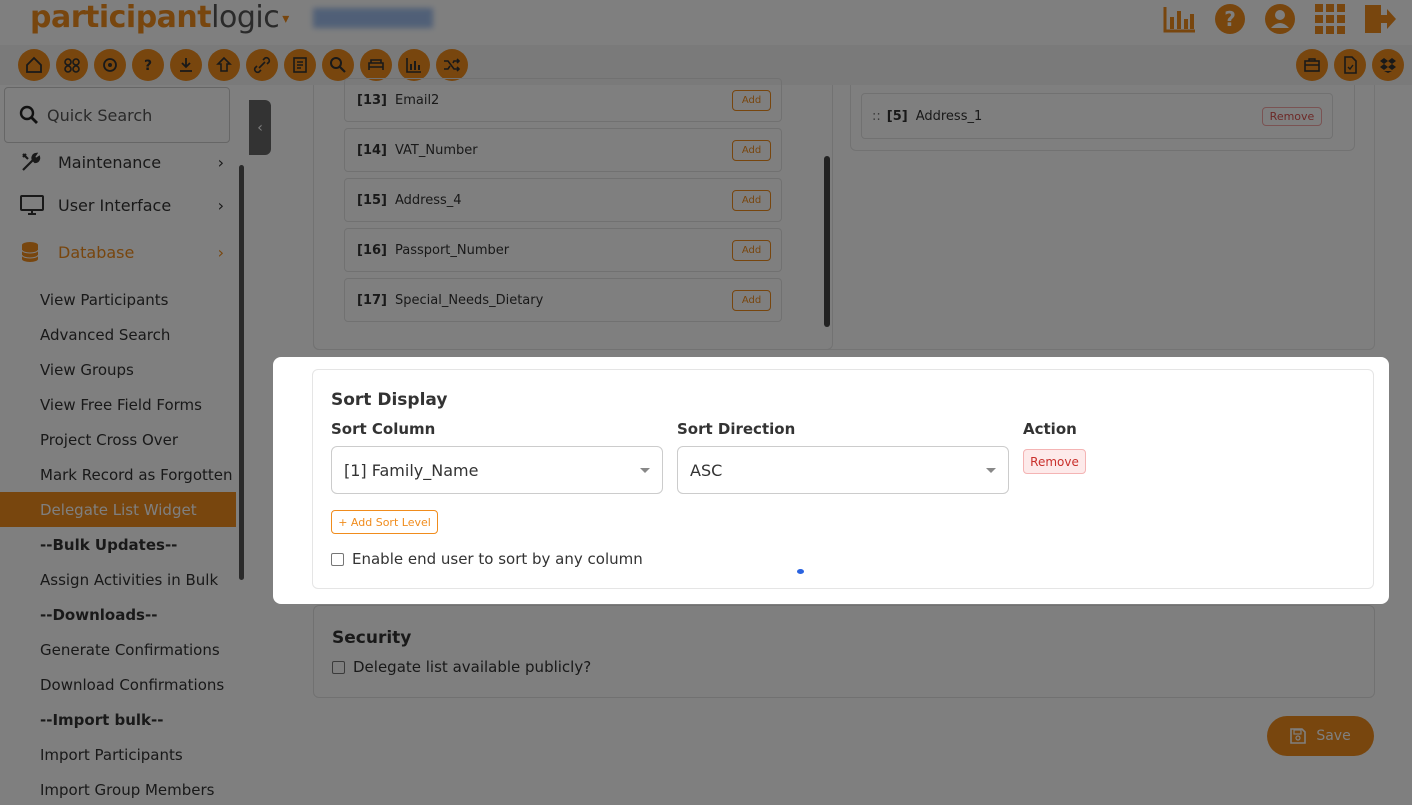 Image resolution: width=1412 pixels, height=805 pixels. What do you see at coordinates (706, 470) in the screenshot?
I see `sort-direction-value: ASC` at bounding box center [706, 470].